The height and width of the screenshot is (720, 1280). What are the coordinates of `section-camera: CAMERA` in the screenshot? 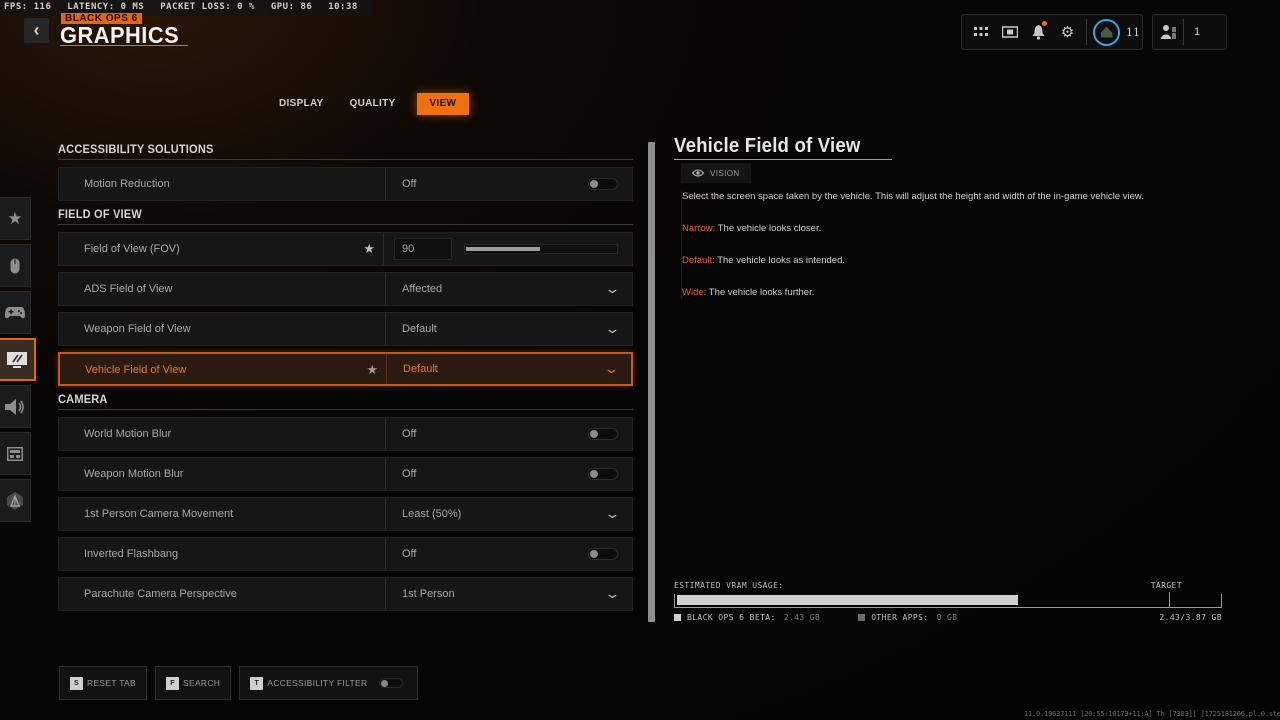 It's located at (346, 401).